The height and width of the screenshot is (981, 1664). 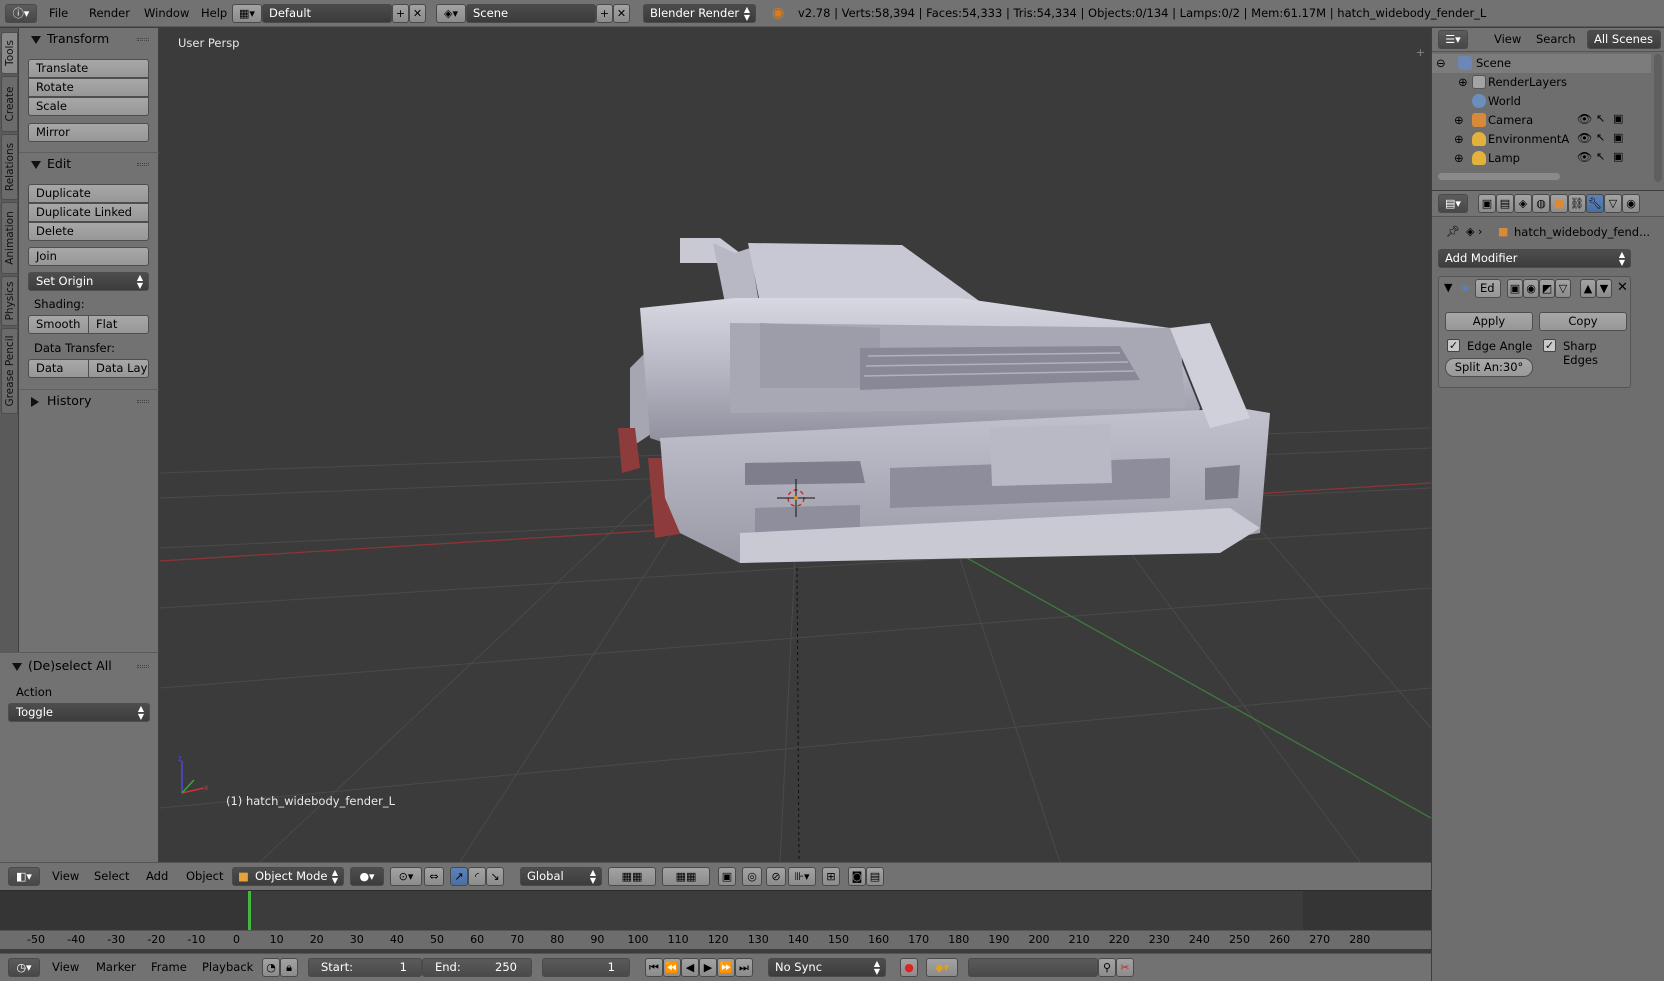 What do you see at coordinates (1507, 39) in the screenshot?
I see `outliner-menu-view: View` at bounding box center [1507, 39].